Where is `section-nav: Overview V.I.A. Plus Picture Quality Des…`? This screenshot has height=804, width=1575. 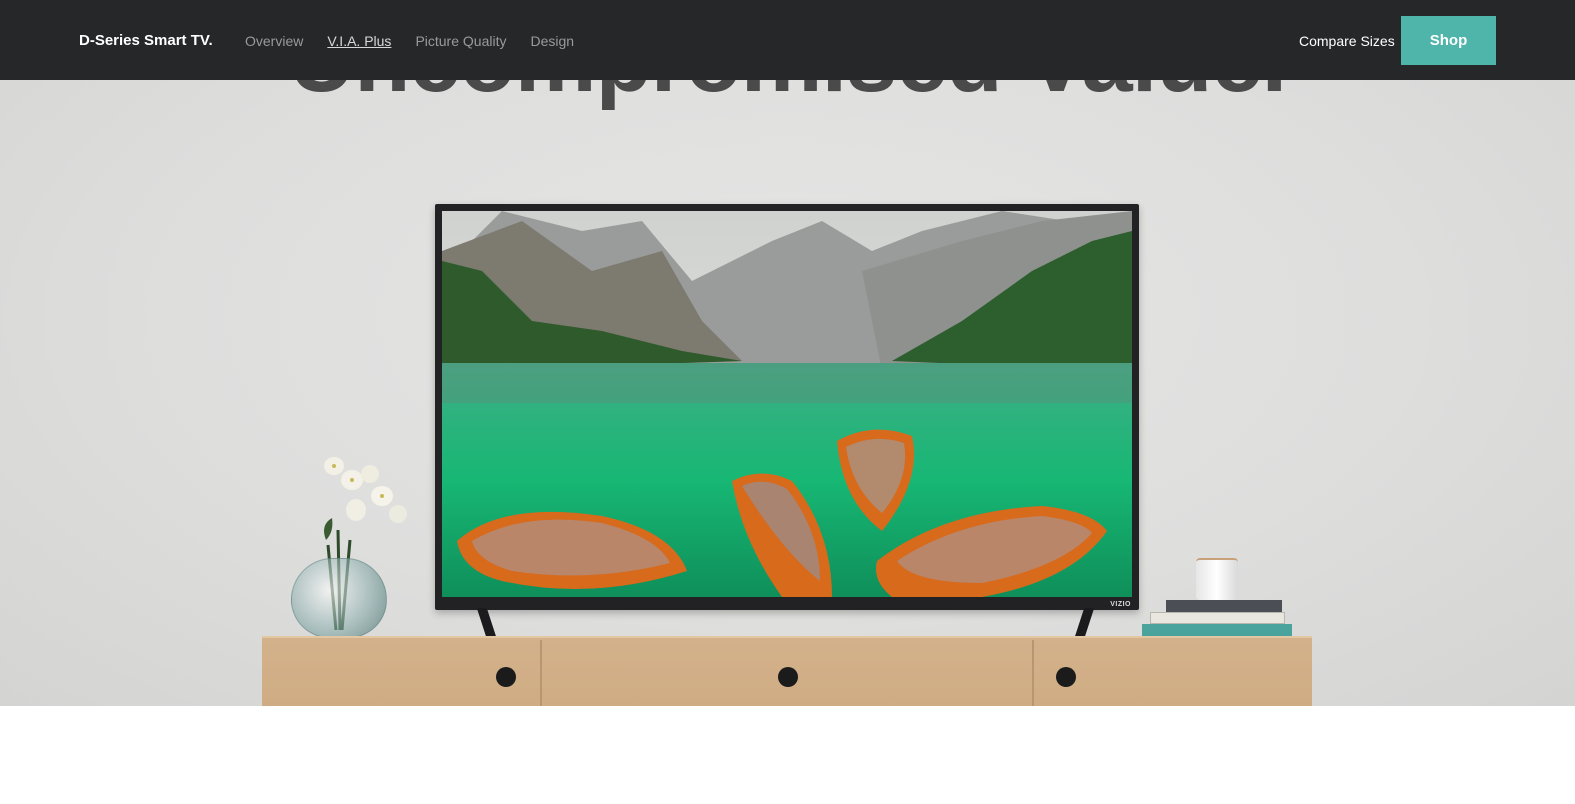
section-nav: Overview V.I.A. Plus Picture Quality Des… is located at coordinates (409, 41).